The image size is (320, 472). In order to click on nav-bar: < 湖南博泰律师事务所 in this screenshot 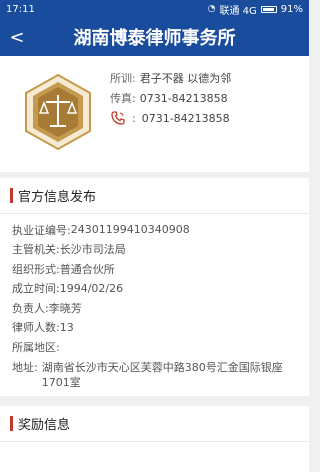, I will do `click(154, 37)`.